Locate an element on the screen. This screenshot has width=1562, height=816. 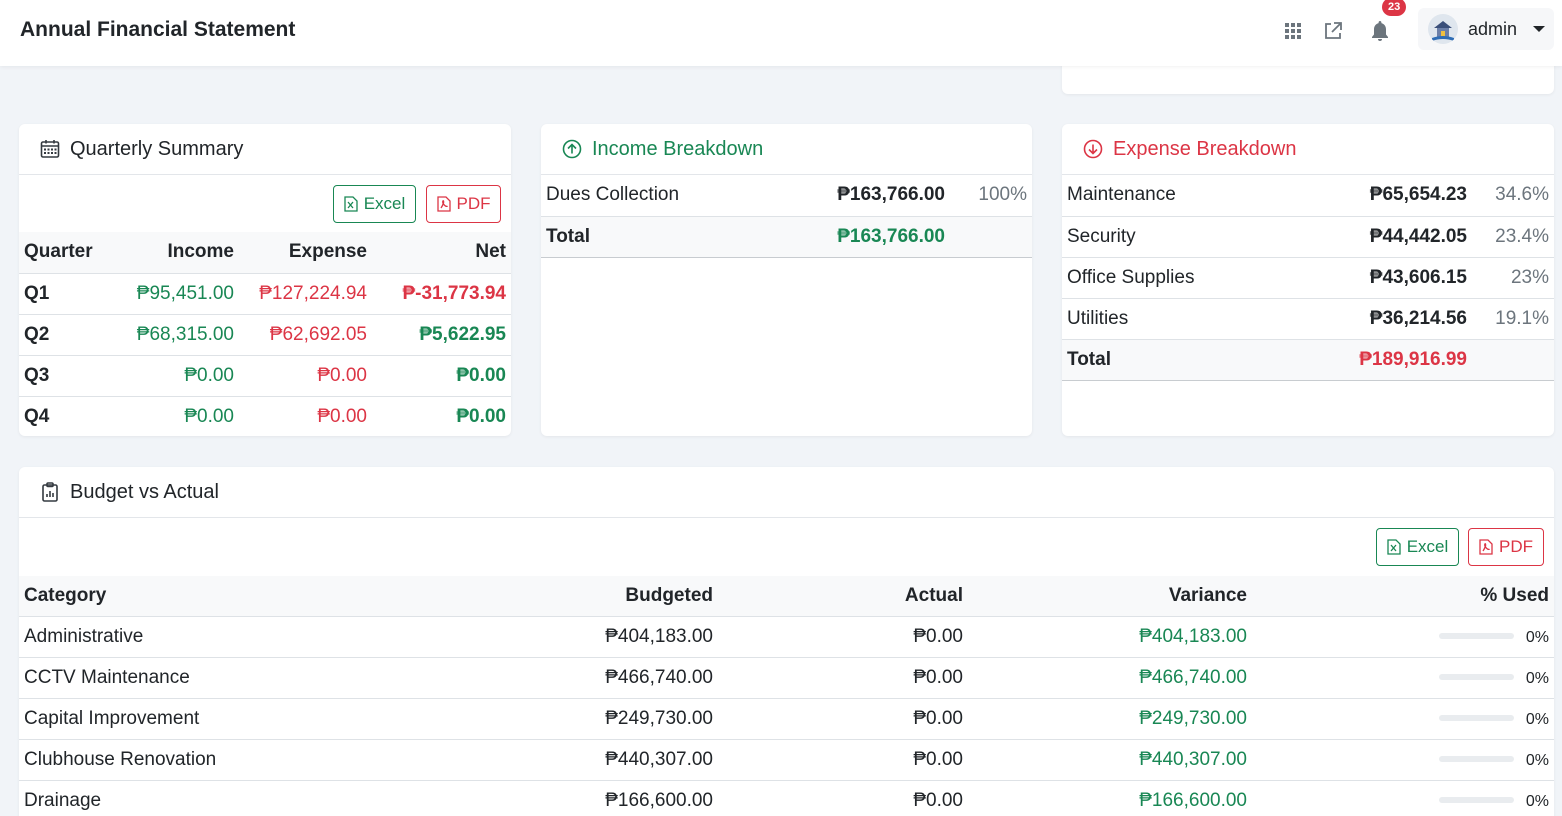
column-header: Category is located at coordinates (219, 596).